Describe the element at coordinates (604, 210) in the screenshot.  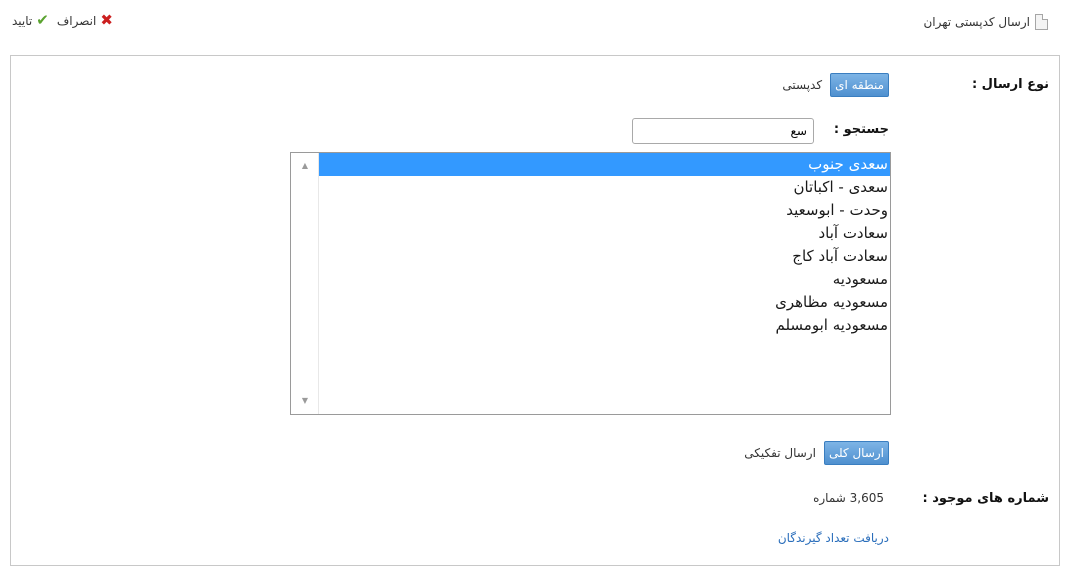
I see `region-option: وحدت - ابوسعید` at that location.